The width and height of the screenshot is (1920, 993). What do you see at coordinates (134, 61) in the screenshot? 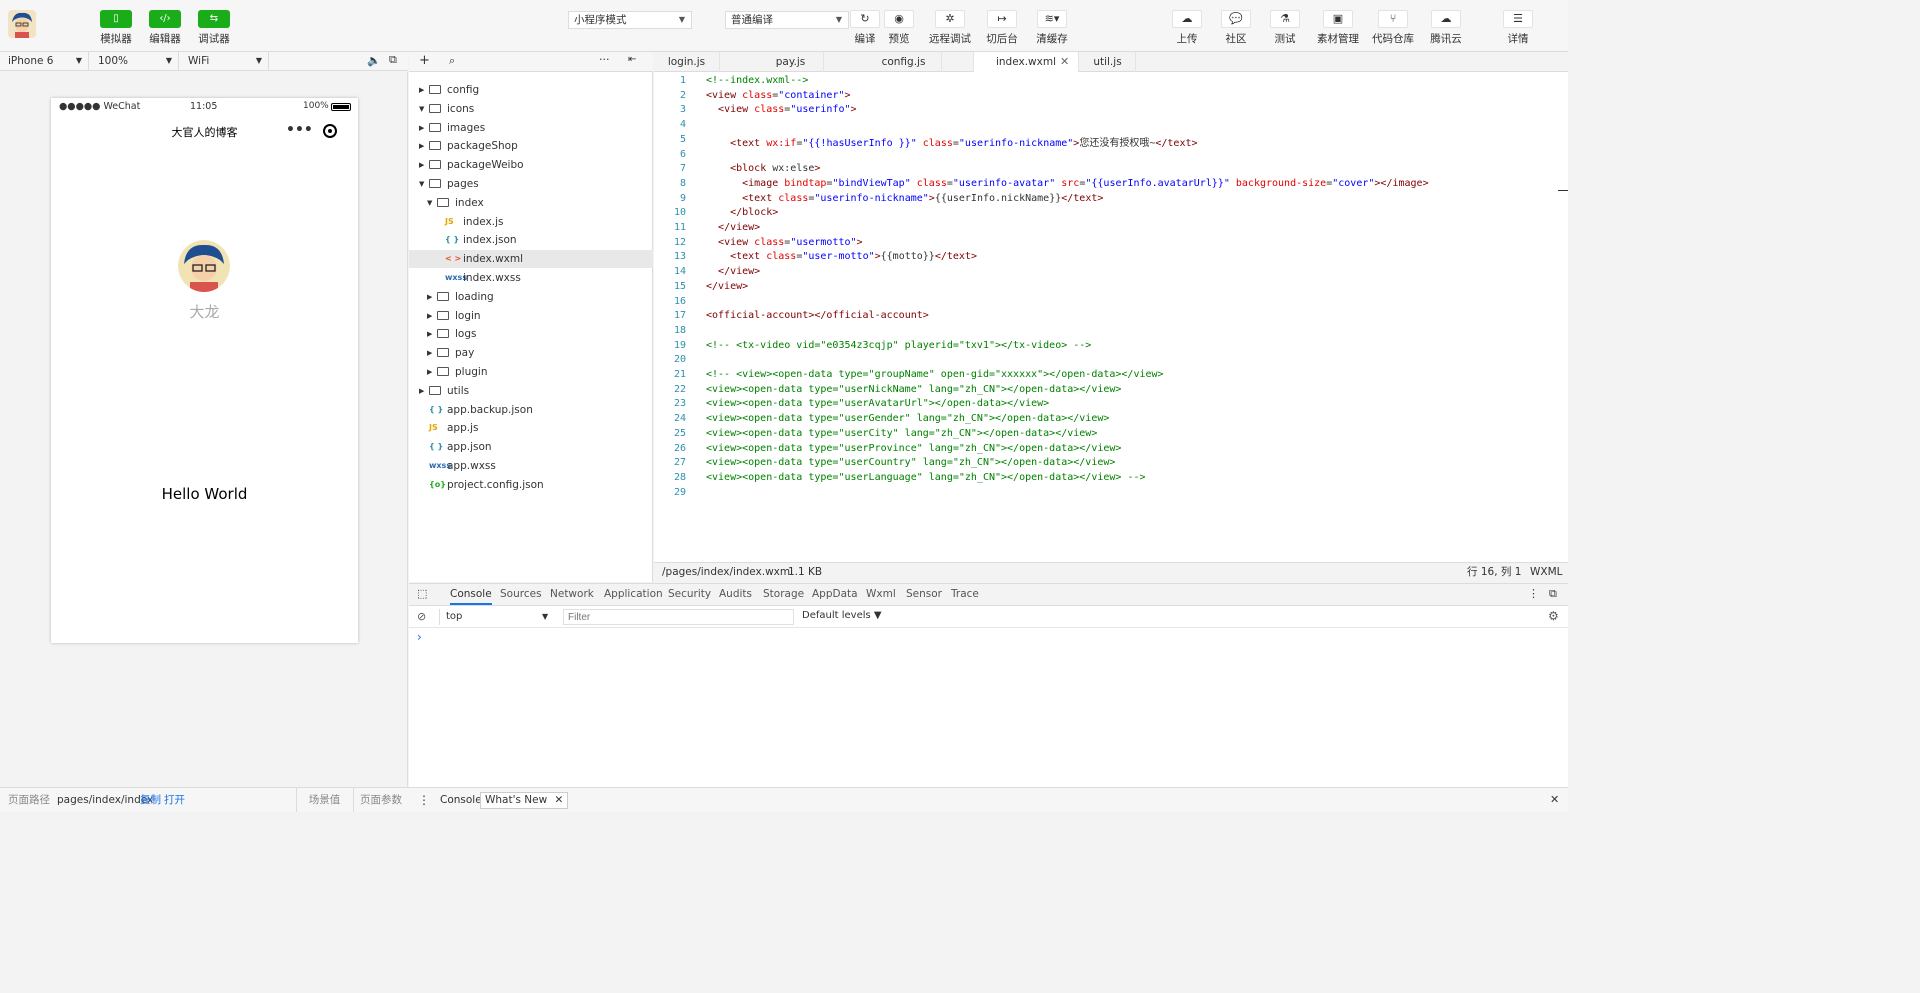
I see `zoom-select: 100% ▼` at bounding box center [134, 61].